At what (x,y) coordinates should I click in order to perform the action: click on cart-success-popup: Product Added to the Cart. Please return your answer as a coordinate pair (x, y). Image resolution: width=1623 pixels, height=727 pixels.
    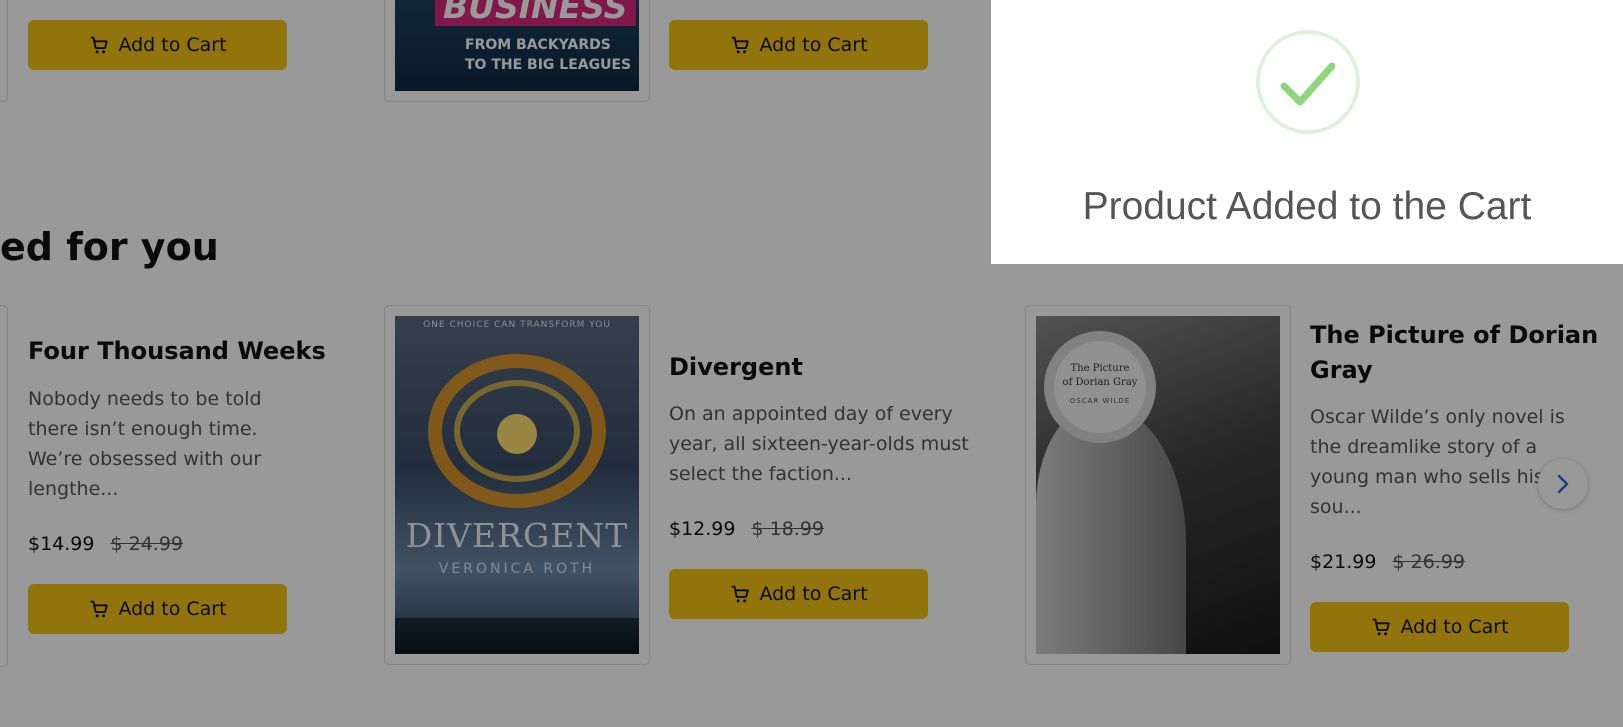
    Looking at the image, I should click on (1307, 132).